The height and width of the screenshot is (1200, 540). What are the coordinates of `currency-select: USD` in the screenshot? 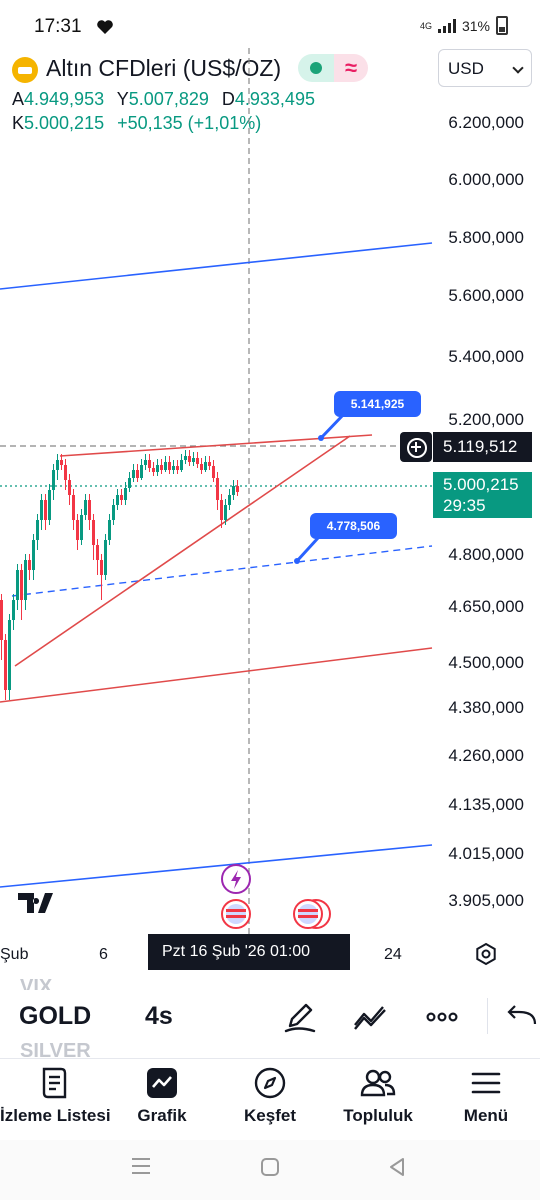 It's located at (485, 68).